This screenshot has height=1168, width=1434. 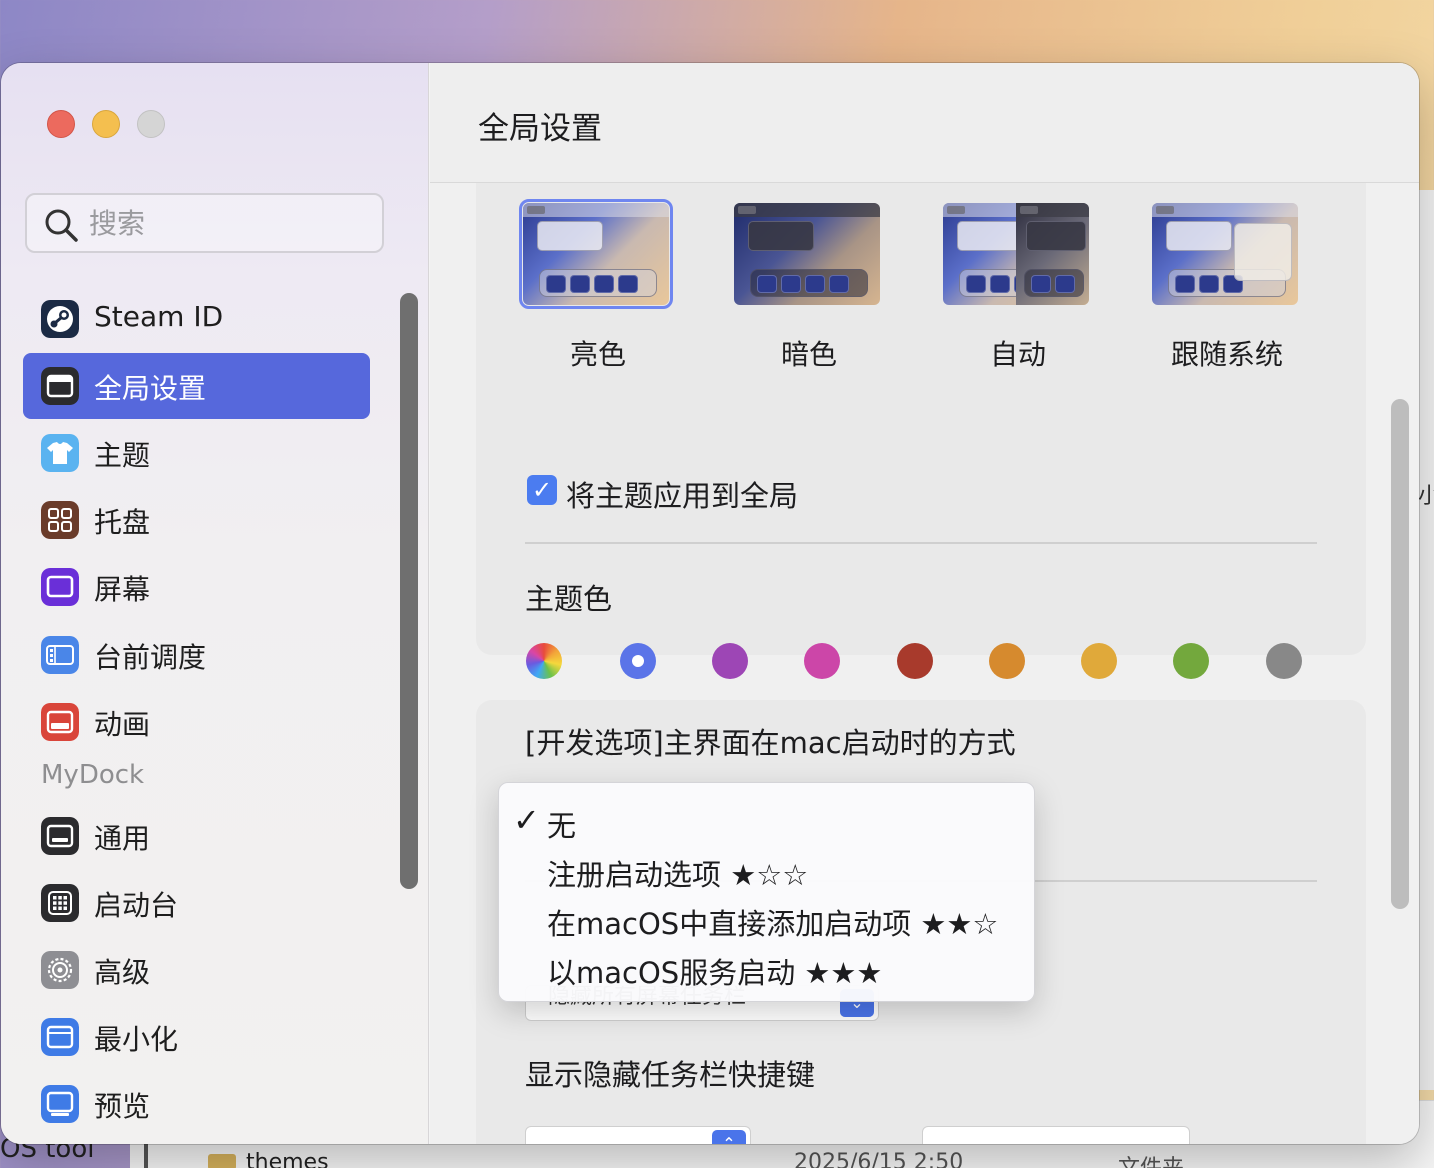 I want to click on grid-icon, so click(x=60, y=520).